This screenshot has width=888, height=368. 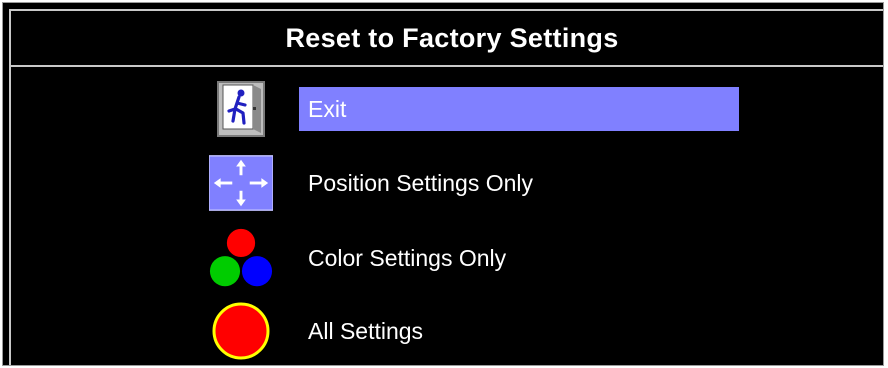 I want to click on exit-door-icon, so click(x=241, y=109).